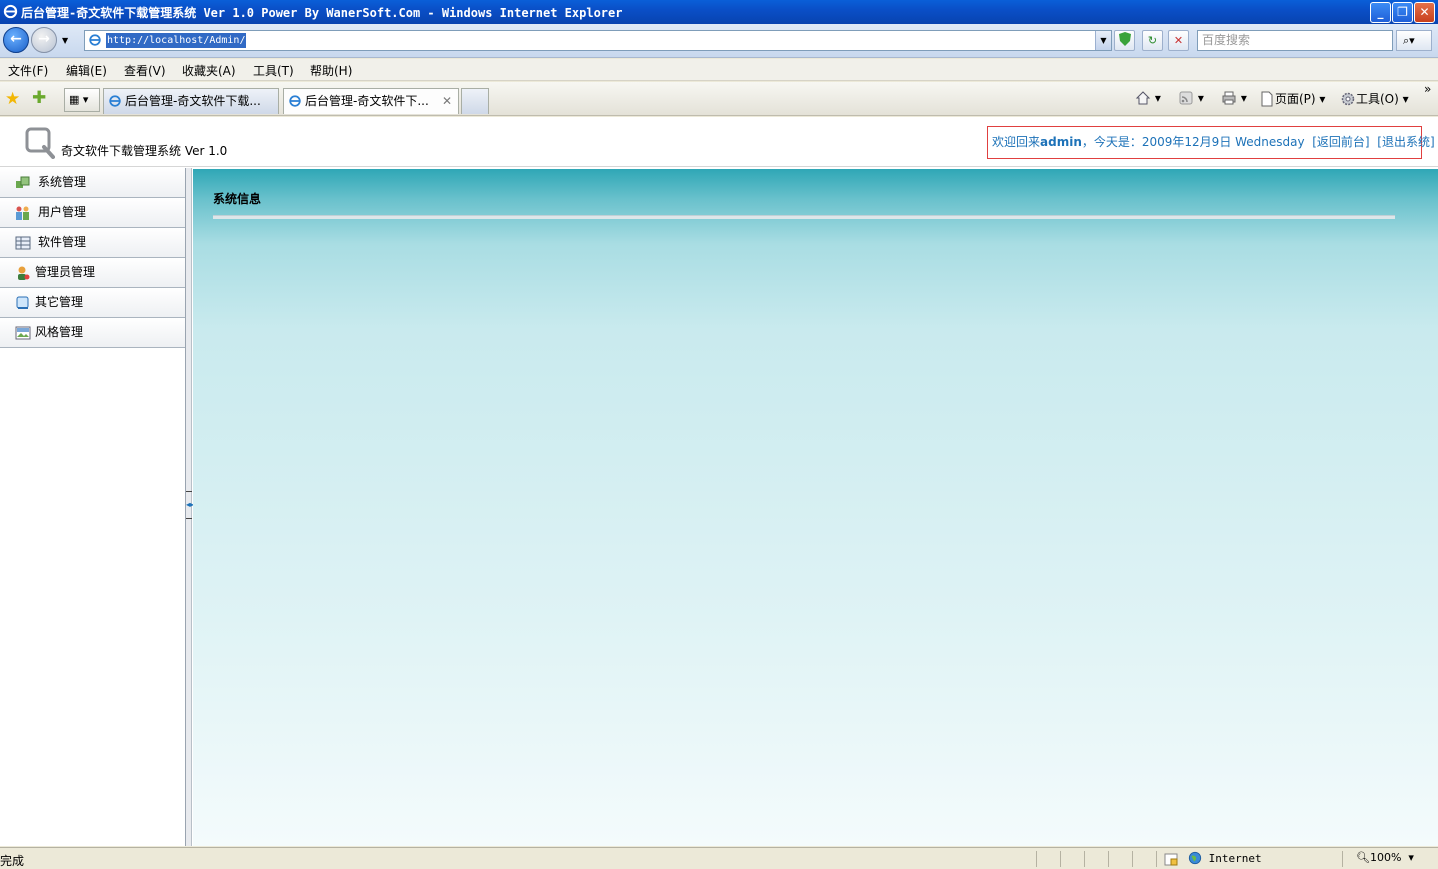  What do you see at coordinates (1377, 99) in the screenshot?
I see `tools-menu-label: 工具(O)` at bounding box center [1377, 99].